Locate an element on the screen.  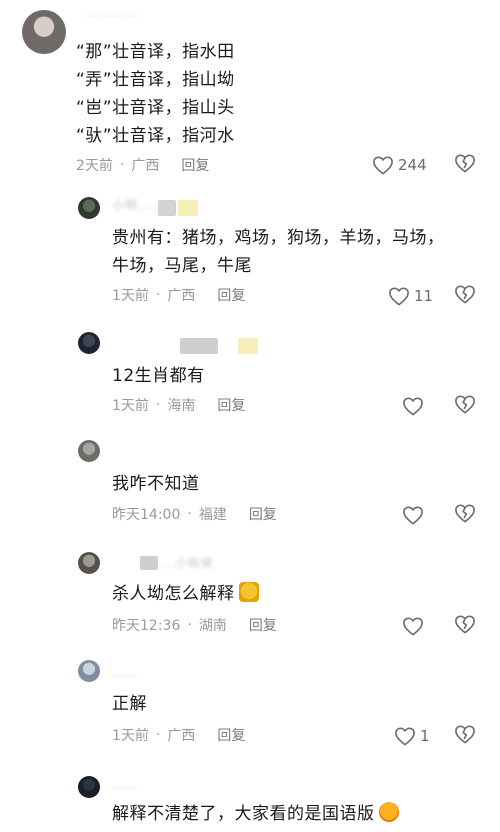
comment-line: “驮”壮音译，指河水 is located at coordinates (155, 136).